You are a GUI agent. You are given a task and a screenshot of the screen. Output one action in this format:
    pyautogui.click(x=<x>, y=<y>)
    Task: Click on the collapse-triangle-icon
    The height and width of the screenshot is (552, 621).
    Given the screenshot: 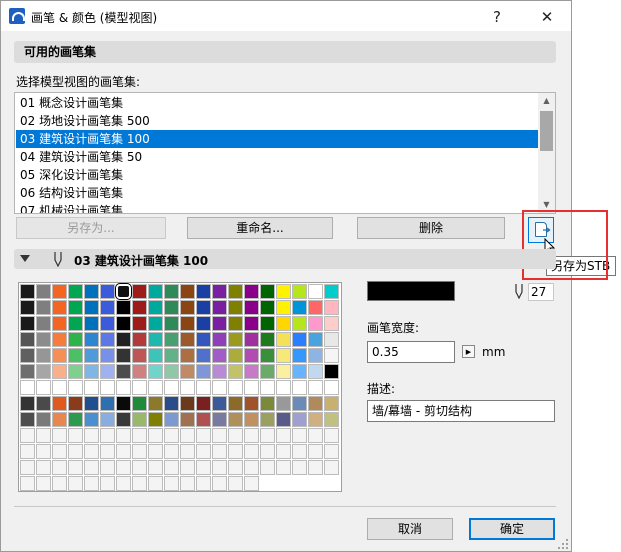 What is the action you would take?
    pyautogui.click(x=25, y=259)
    